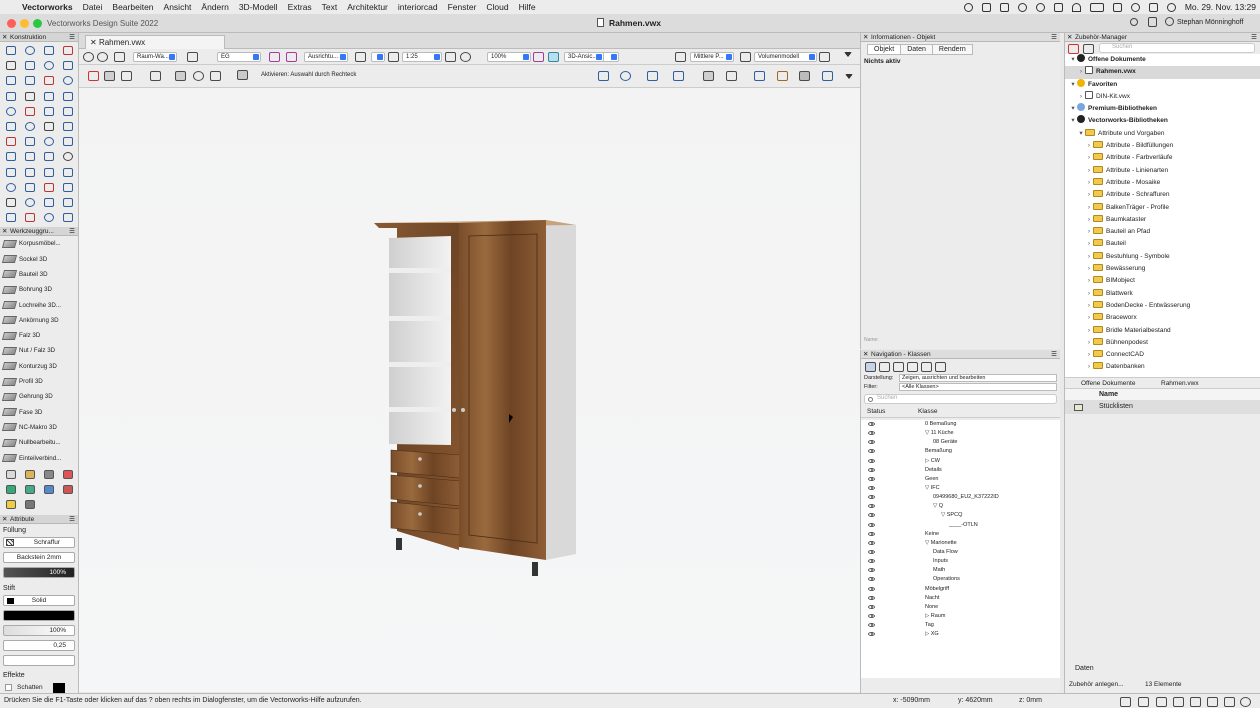 The width and height of the screenshot is (1260, 708). I want to click on resource-tree-item: ▾ Attribute und Vorgaben, so click(1162, 134).